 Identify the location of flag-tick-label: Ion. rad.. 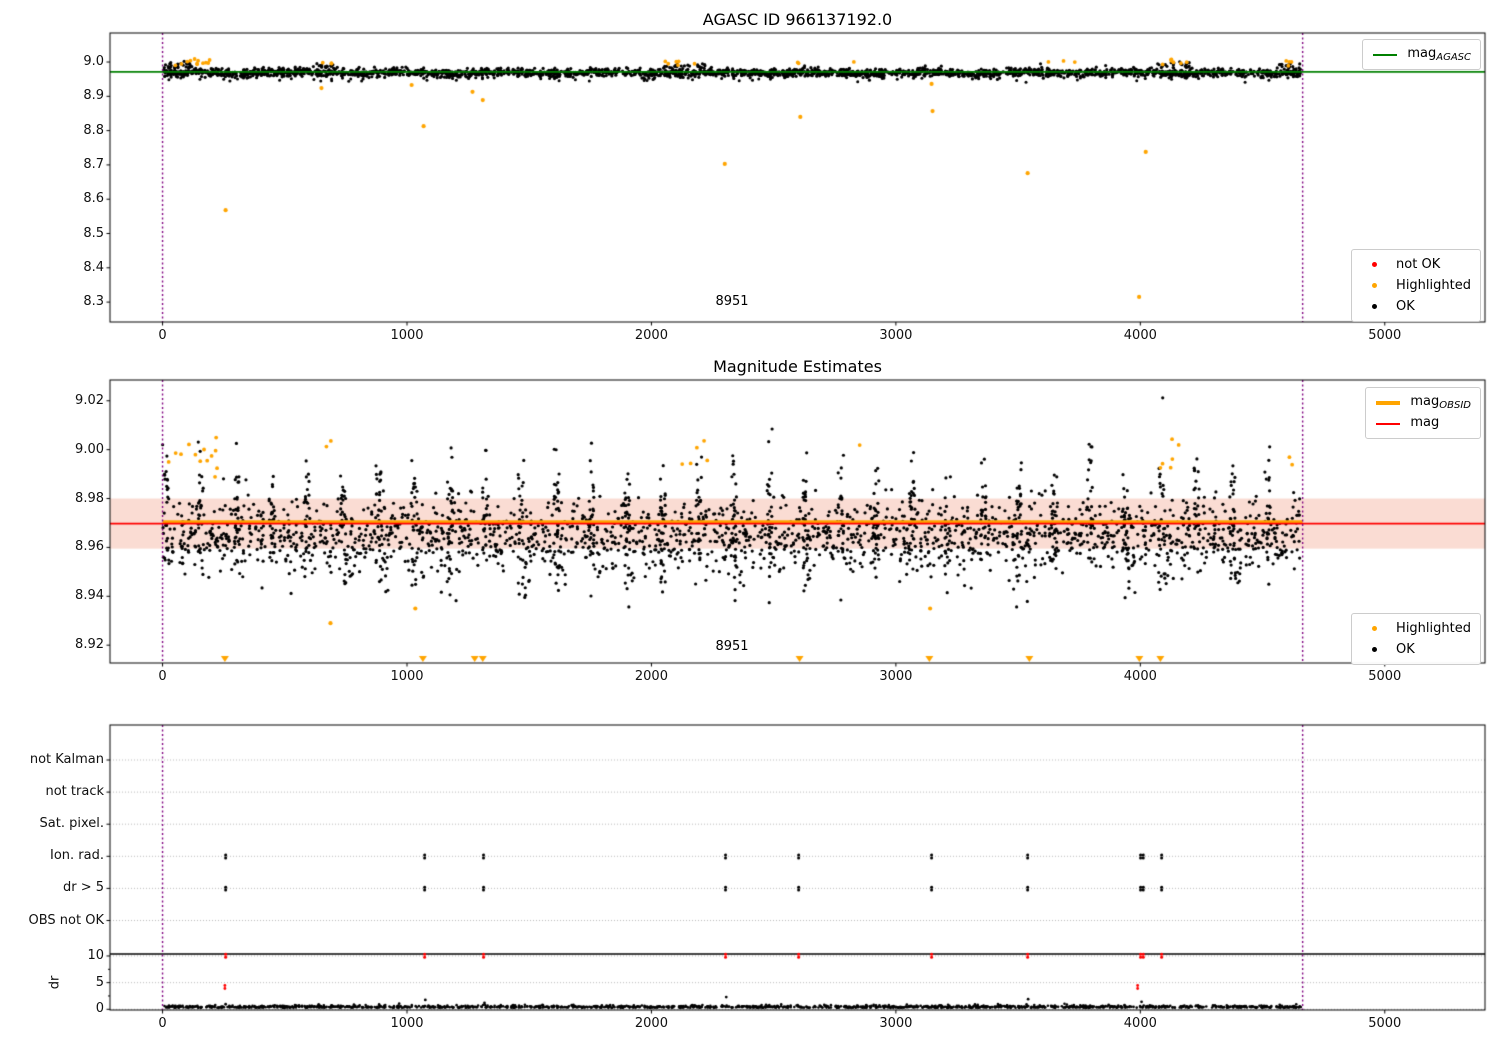
(77, 856).